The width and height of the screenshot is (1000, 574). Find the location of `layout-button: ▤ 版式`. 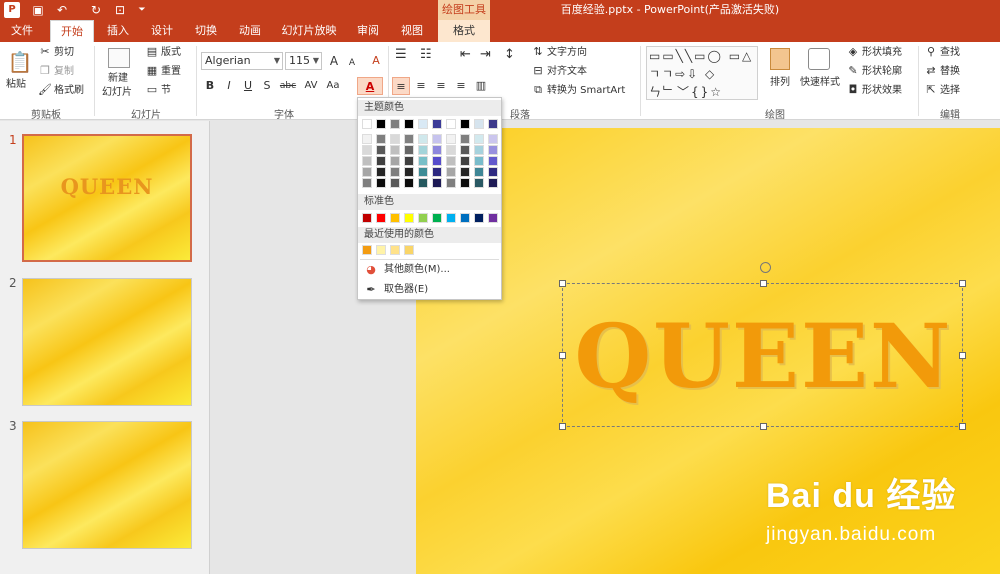

layout-button: ▤ 版式 is located at coordinates (163, 53).